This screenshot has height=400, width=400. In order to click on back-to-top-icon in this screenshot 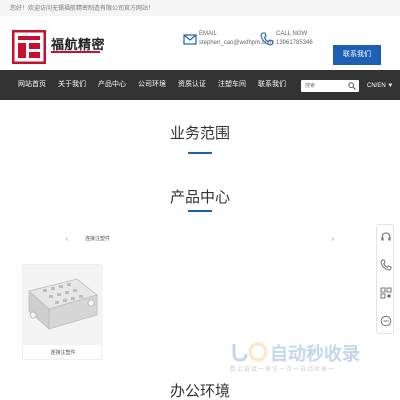, I will do `click(386, 321)`.